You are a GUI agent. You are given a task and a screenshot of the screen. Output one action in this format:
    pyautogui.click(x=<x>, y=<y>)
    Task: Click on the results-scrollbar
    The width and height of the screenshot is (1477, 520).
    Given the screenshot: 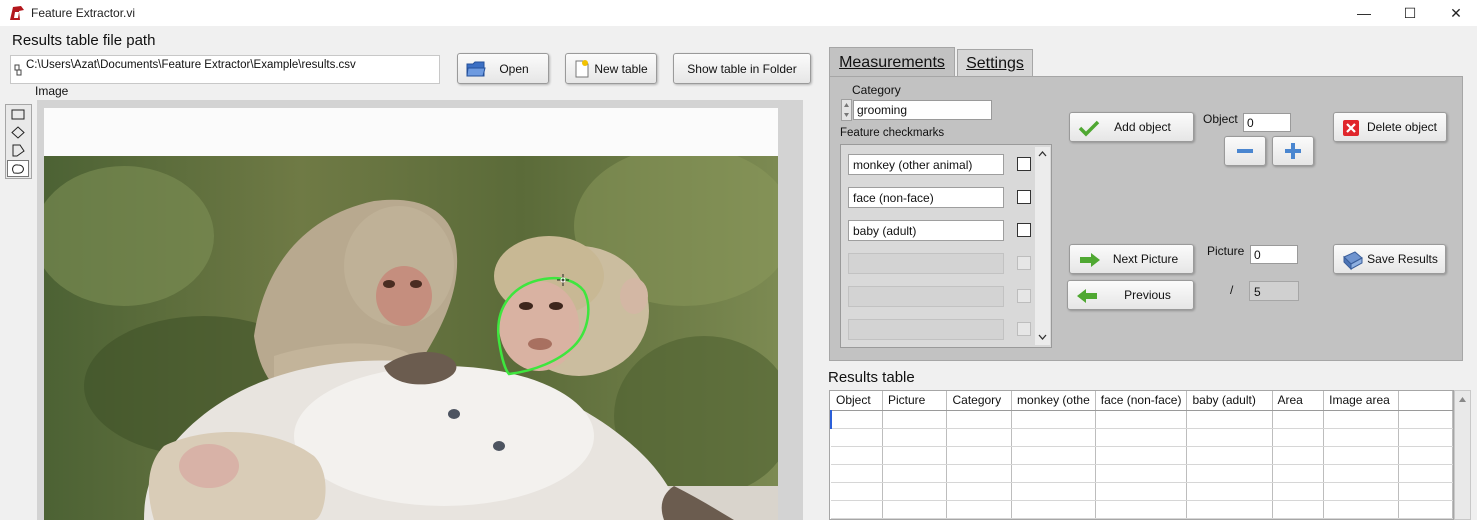 What is the action you would take?
    pyautogui.click(x=1462, y=455)
    